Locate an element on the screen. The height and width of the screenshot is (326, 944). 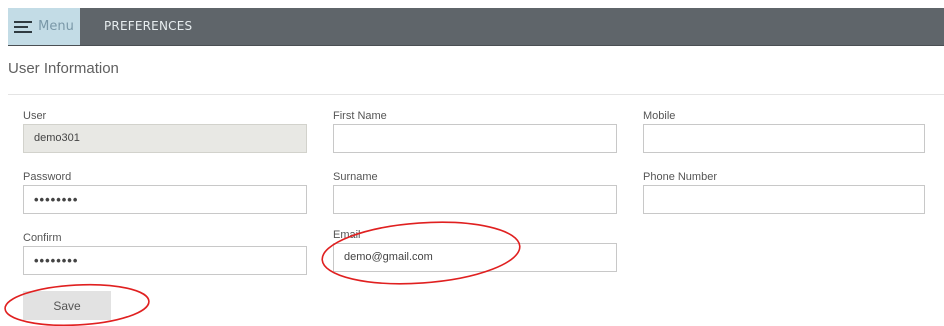
confirm-password-field: •••••••• is located at coordinates (165, 260).